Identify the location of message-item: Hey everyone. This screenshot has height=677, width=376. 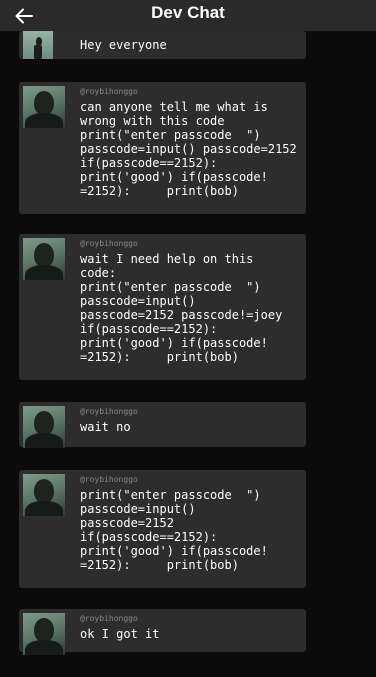
(162, 45).